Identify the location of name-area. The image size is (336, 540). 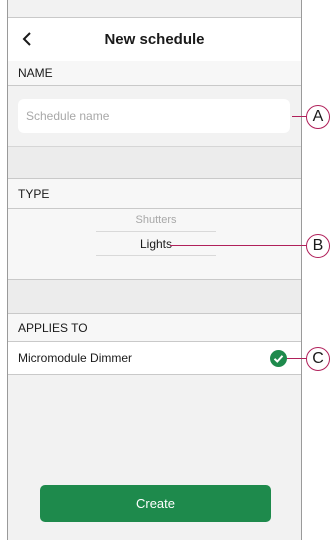
(154, 116).